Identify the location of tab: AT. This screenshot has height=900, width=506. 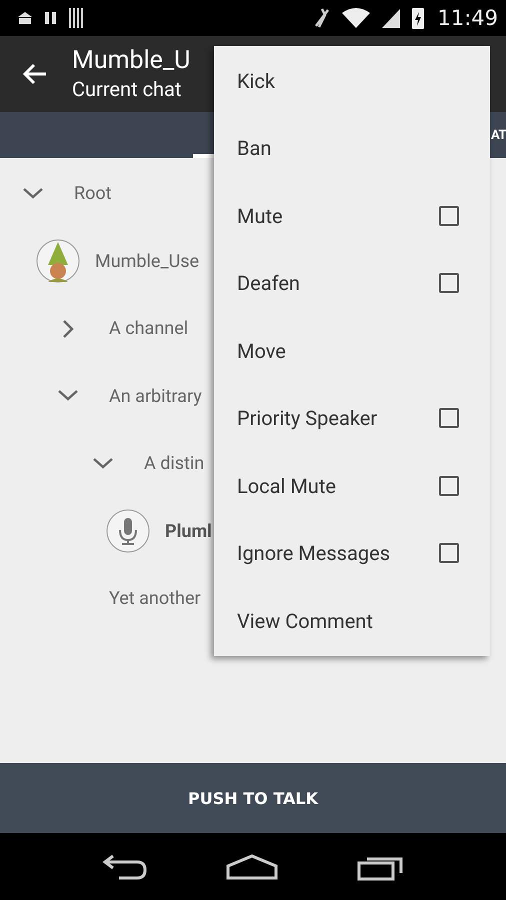
(498, 135).